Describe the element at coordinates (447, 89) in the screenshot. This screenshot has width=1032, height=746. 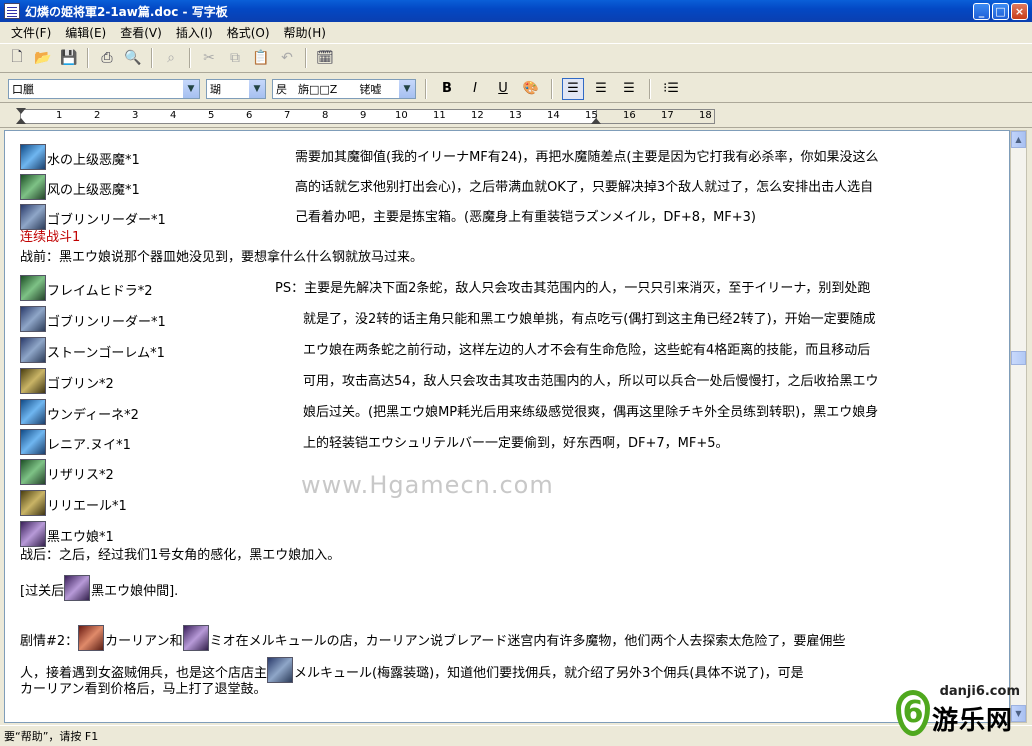
I see `bold-button: B` at that location.